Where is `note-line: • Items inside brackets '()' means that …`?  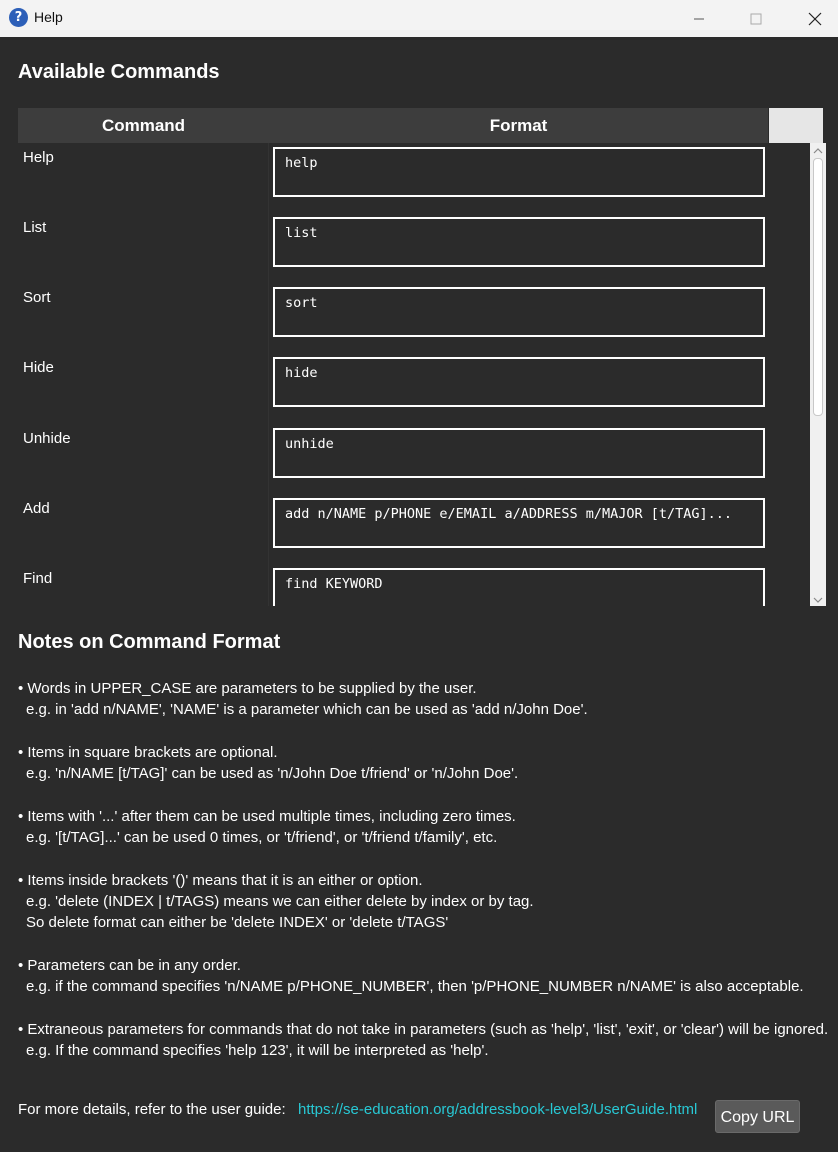
note-line: • Items inside brackets '()' means that … is located at coordinates (220, 880).